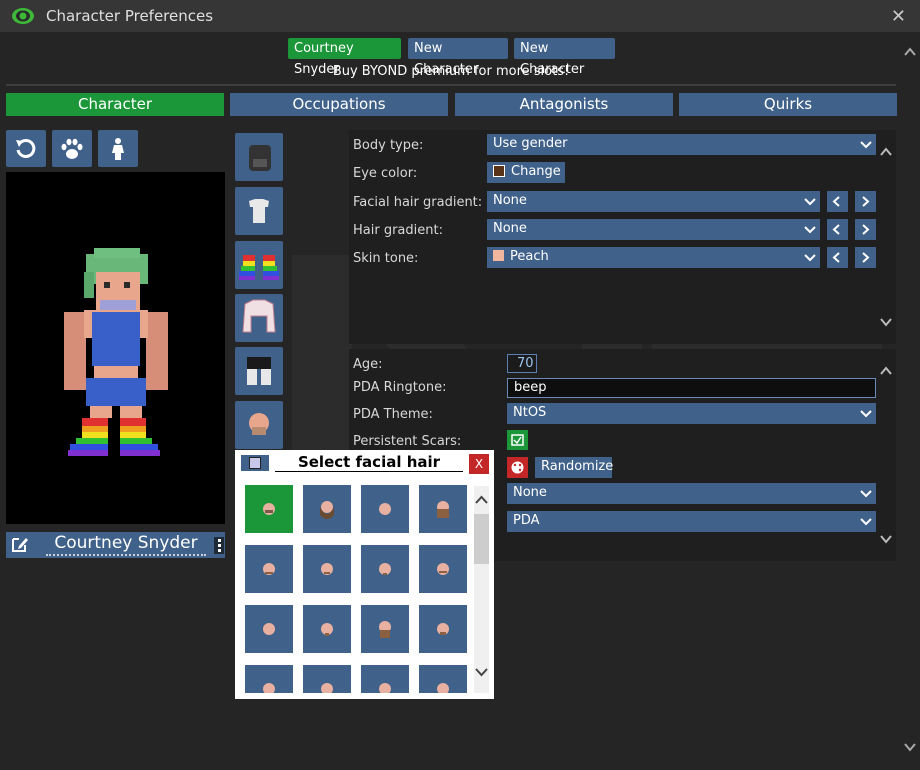 The height and width of the screenshot is (770, 920). What do you see at coordinates (510, 228) in the screenshot?
I see `hair-gradient-value: None` at bounding box center [510, 228].